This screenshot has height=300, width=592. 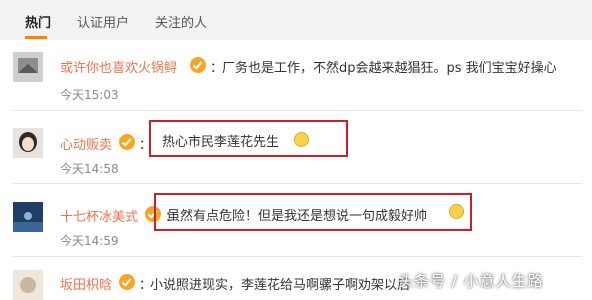 What do you see at coordinates (221, 142) in the screenshot?
I see `comment-text: 热心市民李莲花先生` at bounding box center [221, 142].